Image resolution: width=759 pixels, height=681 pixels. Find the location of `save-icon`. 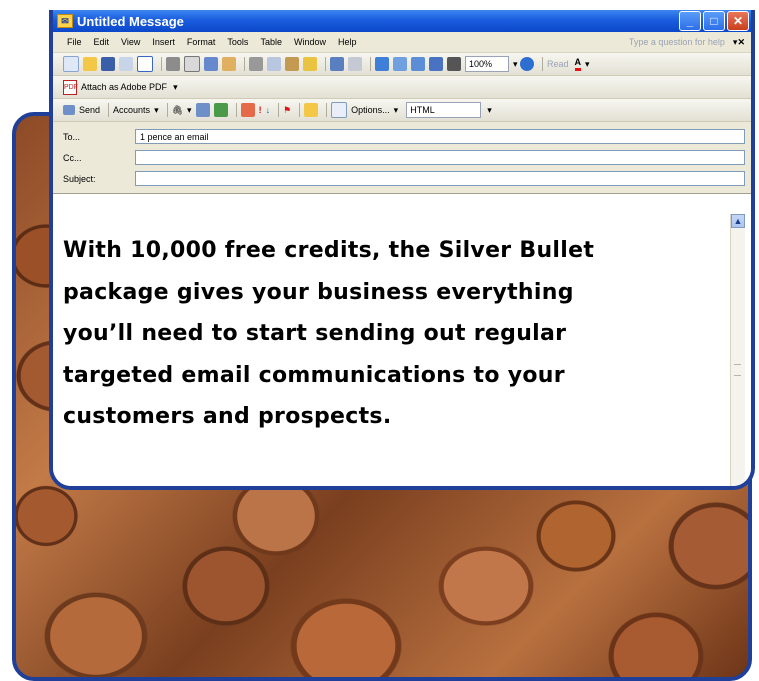

save-icon is located at coordinates (108, 64).